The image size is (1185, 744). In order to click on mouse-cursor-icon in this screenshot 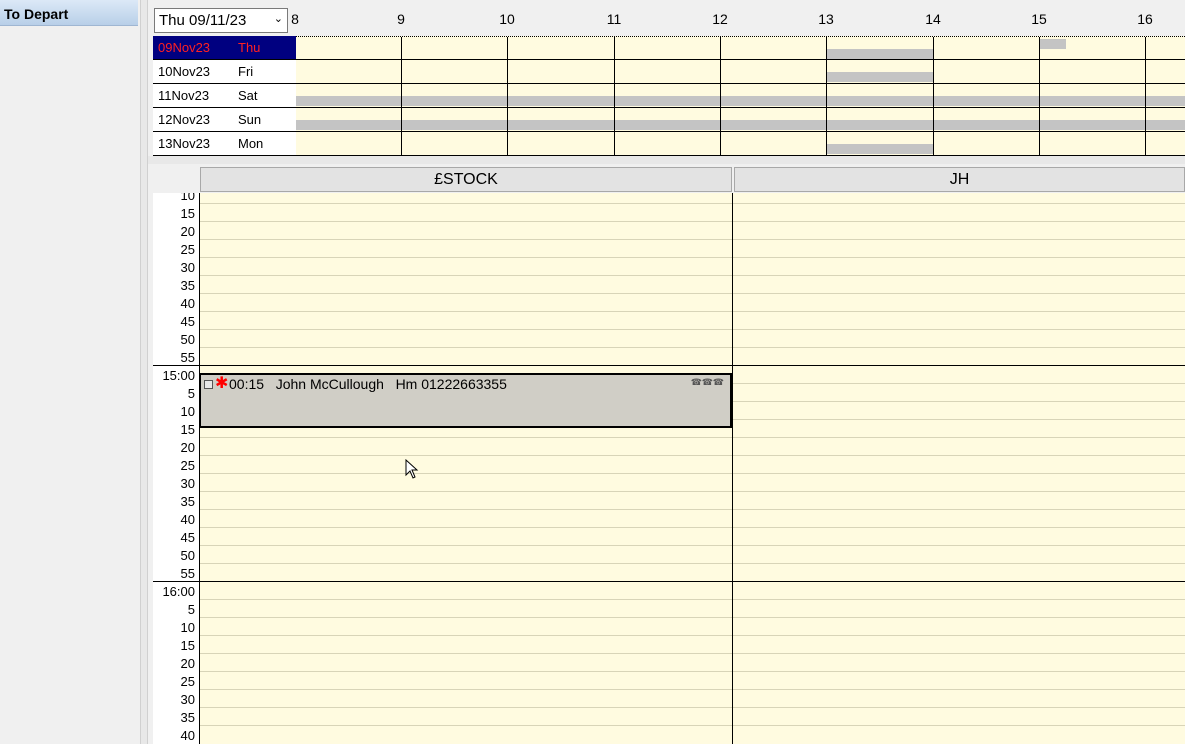, I will do `click(412, 469)`.